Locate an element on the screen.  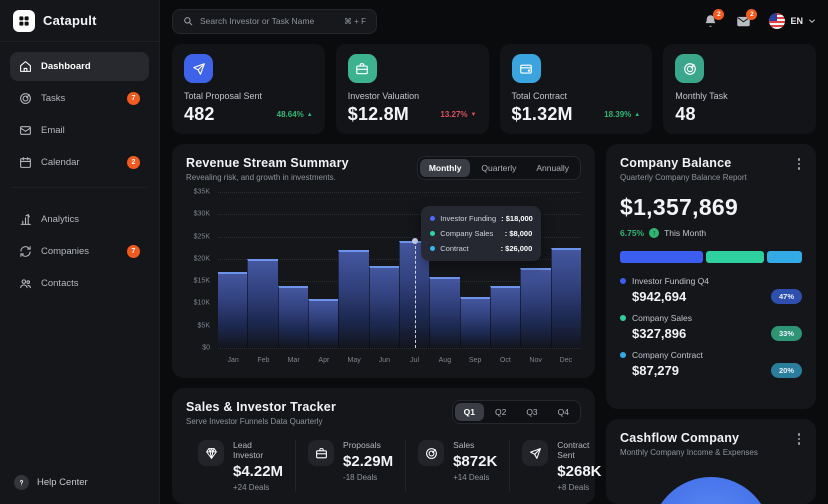
tracker-item-lead-investor: Lead Investor $4.22M +24 Deals is located at coordinates (240, 466).